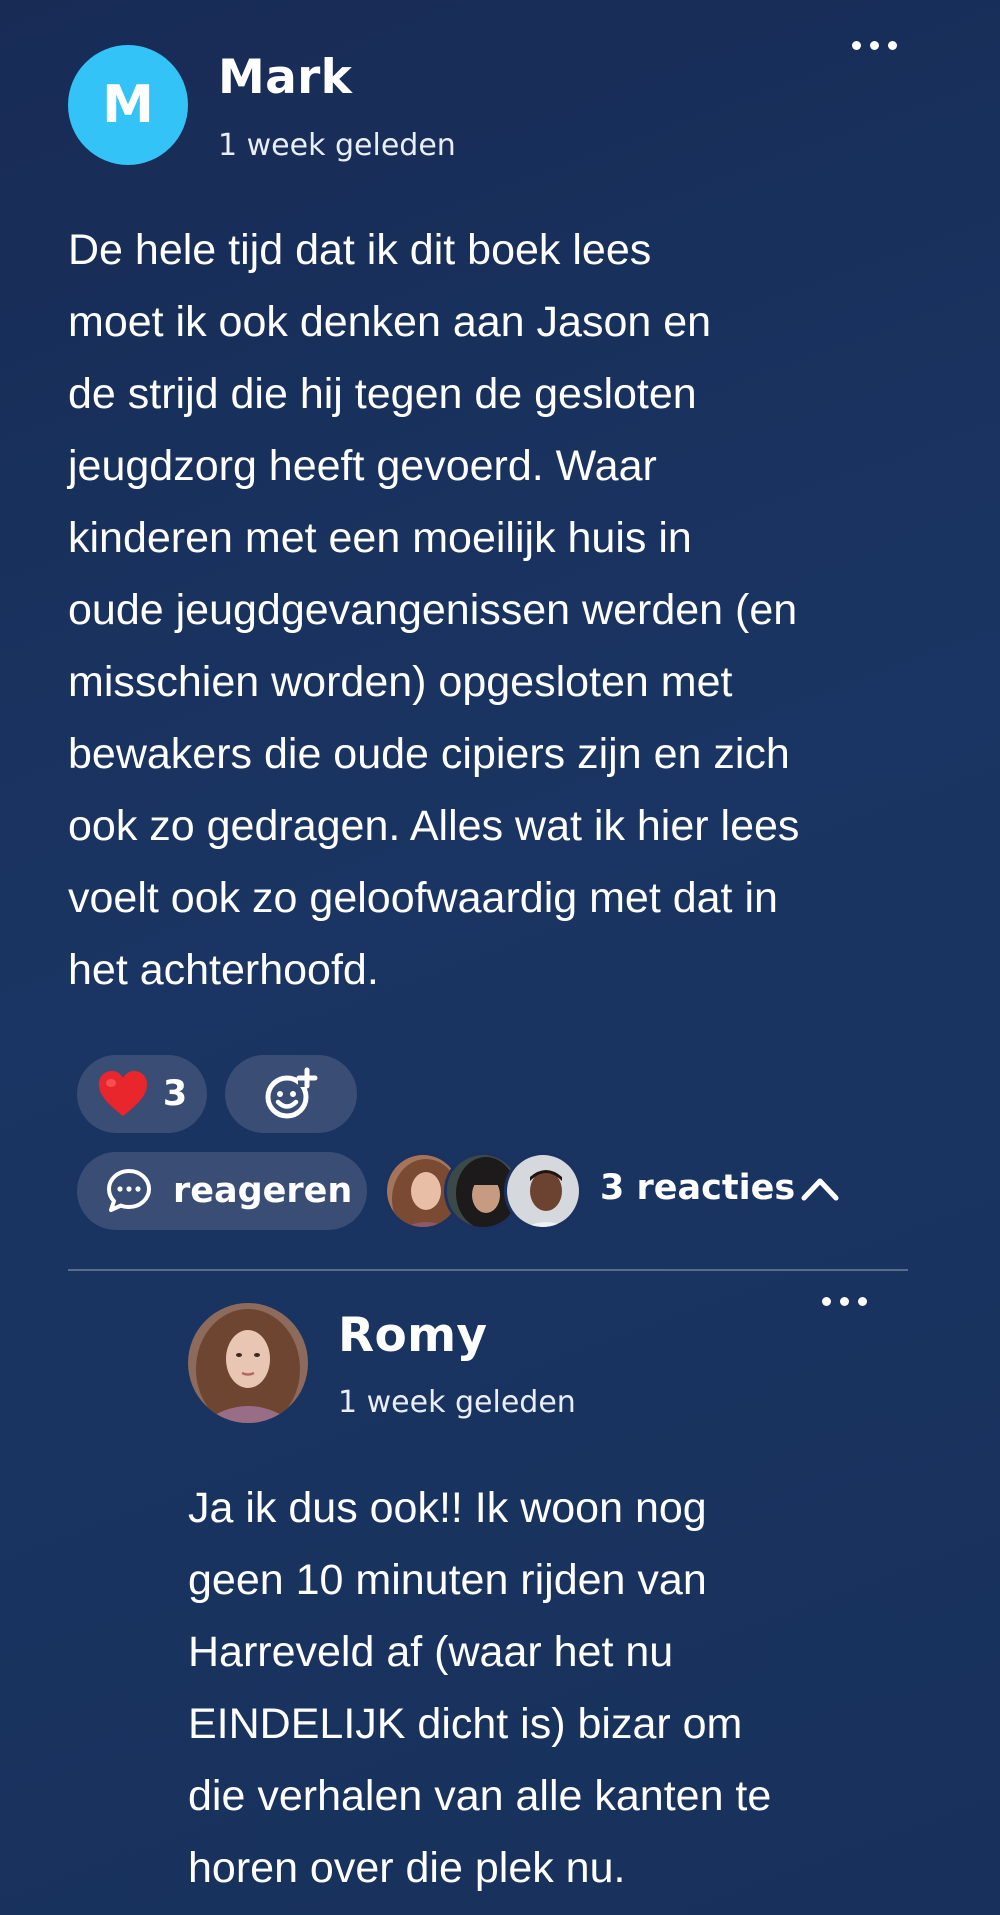 This screenshot has height=1915, width=1000. I want to click on heart-icon, so click(122, 1093).